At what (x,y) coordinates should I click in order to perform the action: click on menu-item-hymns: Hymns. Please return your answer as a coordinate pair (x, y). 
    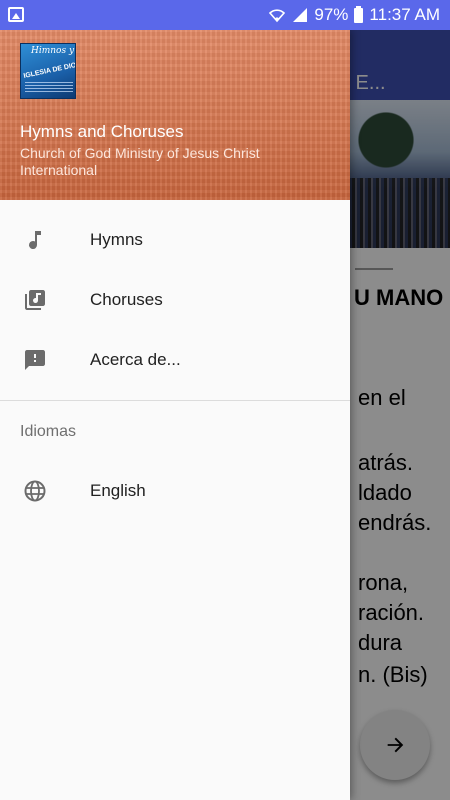
    Looking at the image, I should click on (175, 240).